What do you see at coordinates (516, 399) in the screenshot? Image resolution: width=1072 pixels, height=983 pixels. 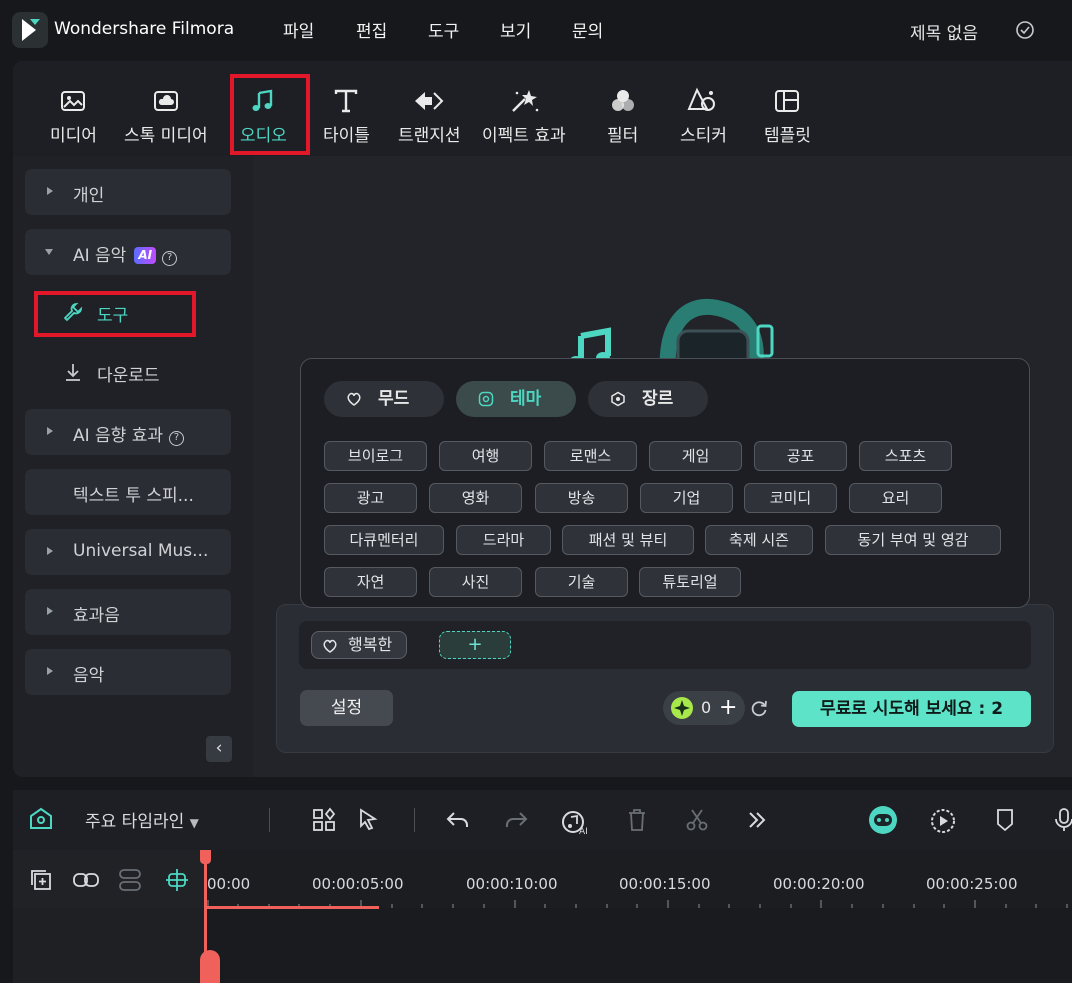 I see `tab-theme: 테마` at bounding box center [516, 399].